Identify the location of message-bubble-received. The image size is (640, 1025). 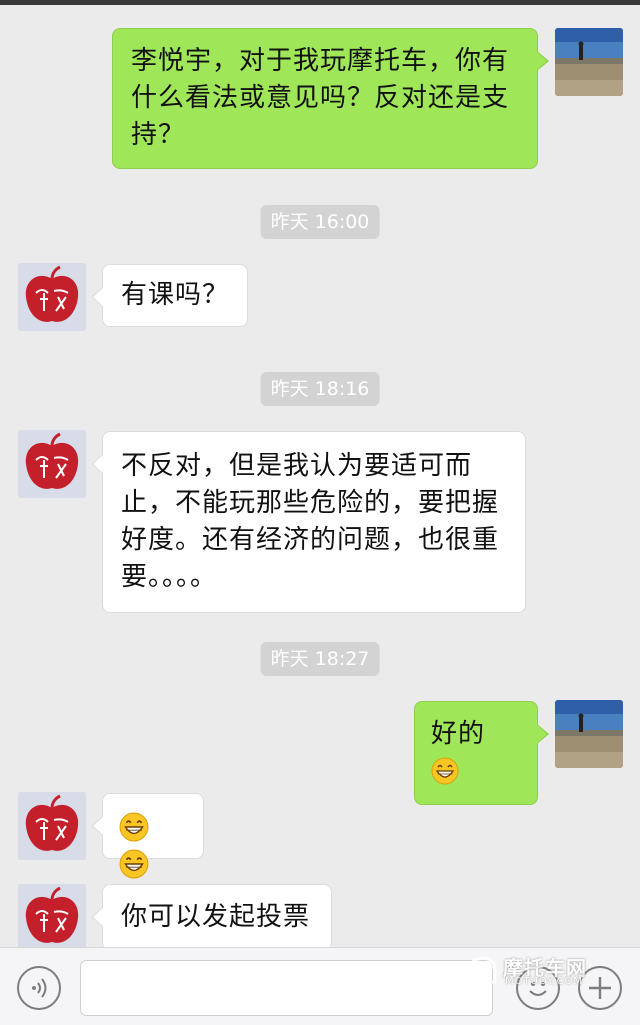
(147, 836).